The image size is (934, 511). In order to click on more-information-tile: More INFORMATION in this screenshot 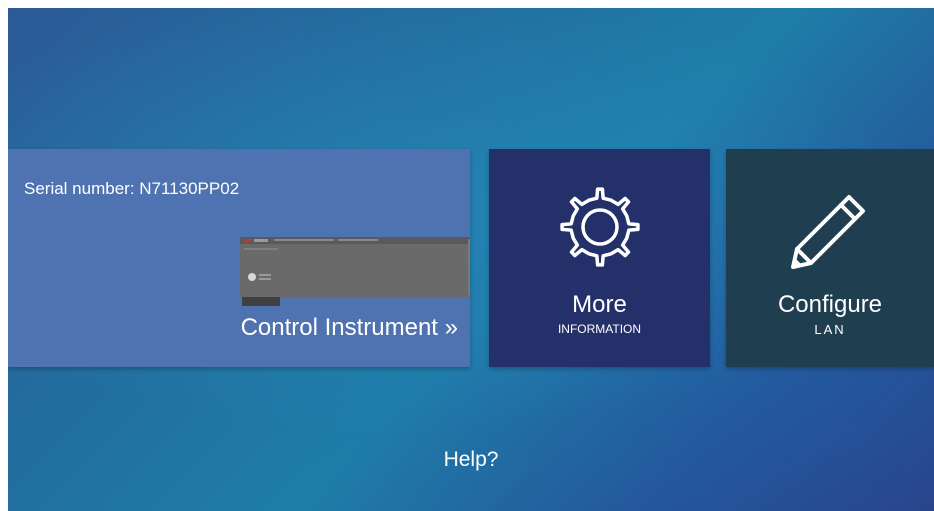, I will do `click(599, 258)`.